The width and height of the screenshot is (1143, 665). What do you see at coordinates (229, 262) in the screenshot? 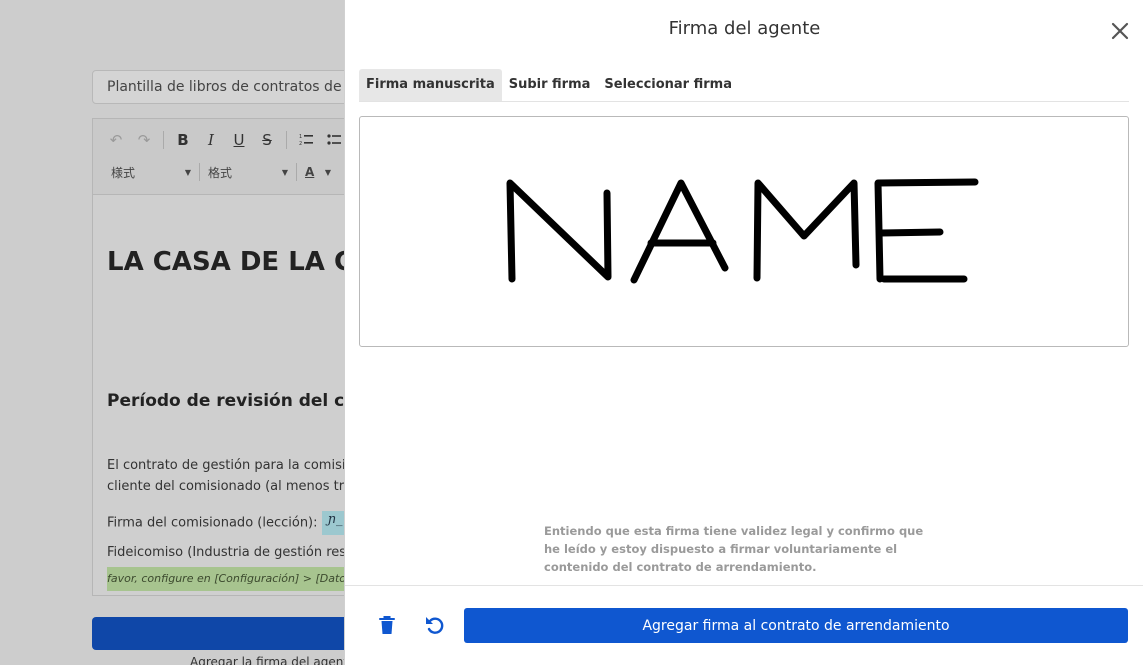
I see `document-heading: LA CASA DE LA CASA` at bounding box center [229, 262].